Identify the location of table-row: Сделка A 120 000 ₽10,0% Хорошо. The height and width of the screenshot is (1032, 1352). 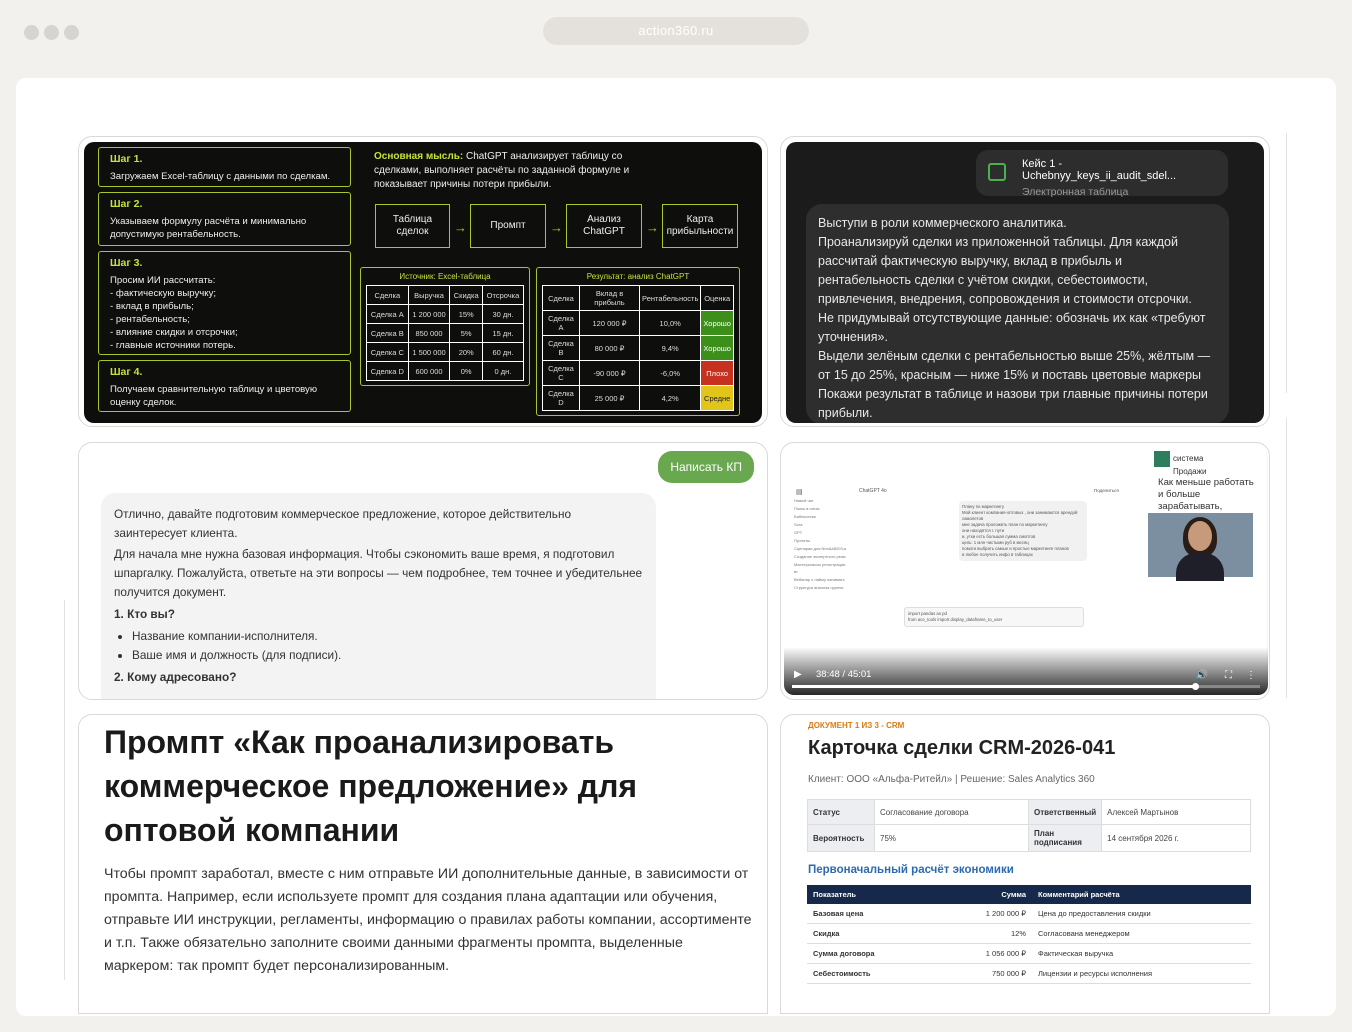
(638, 323).